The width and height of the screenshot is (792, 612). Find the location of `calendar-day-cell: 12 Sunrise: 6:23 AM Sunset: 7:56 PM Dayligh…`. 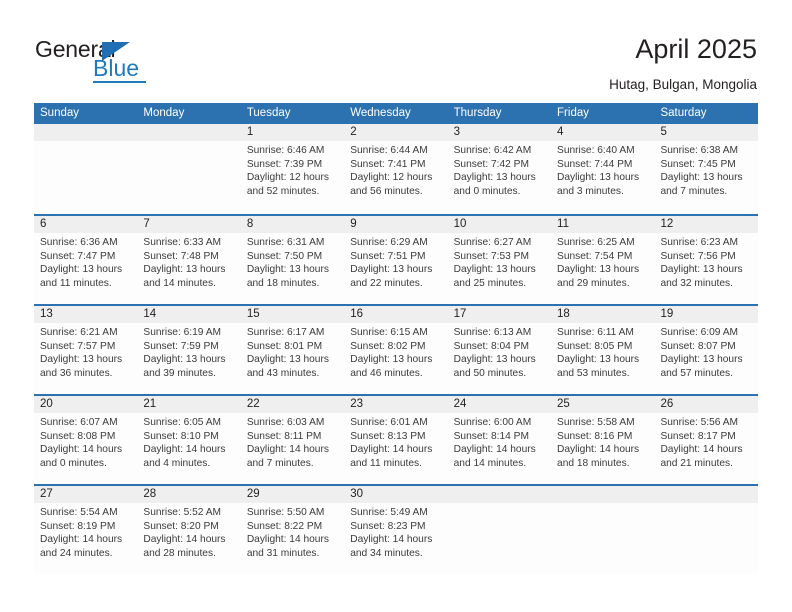

calendar-day-cell: 12 Sunrise: 6:23 AM Sunset: 7:56 PM Dayligh… is located at coordinates (706, 260).